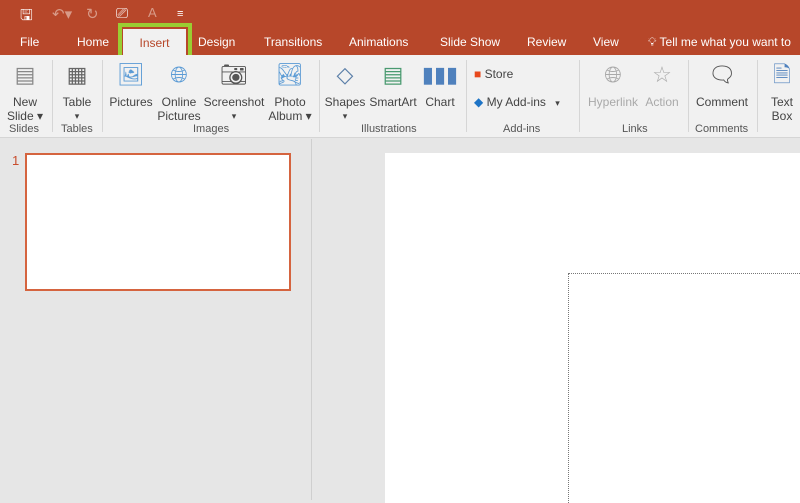 The height and width of the screenshot is (503, 800). Describe the element at coordinates (77, 74) in the screenshot. I see `table-icon: ▦` at that location.